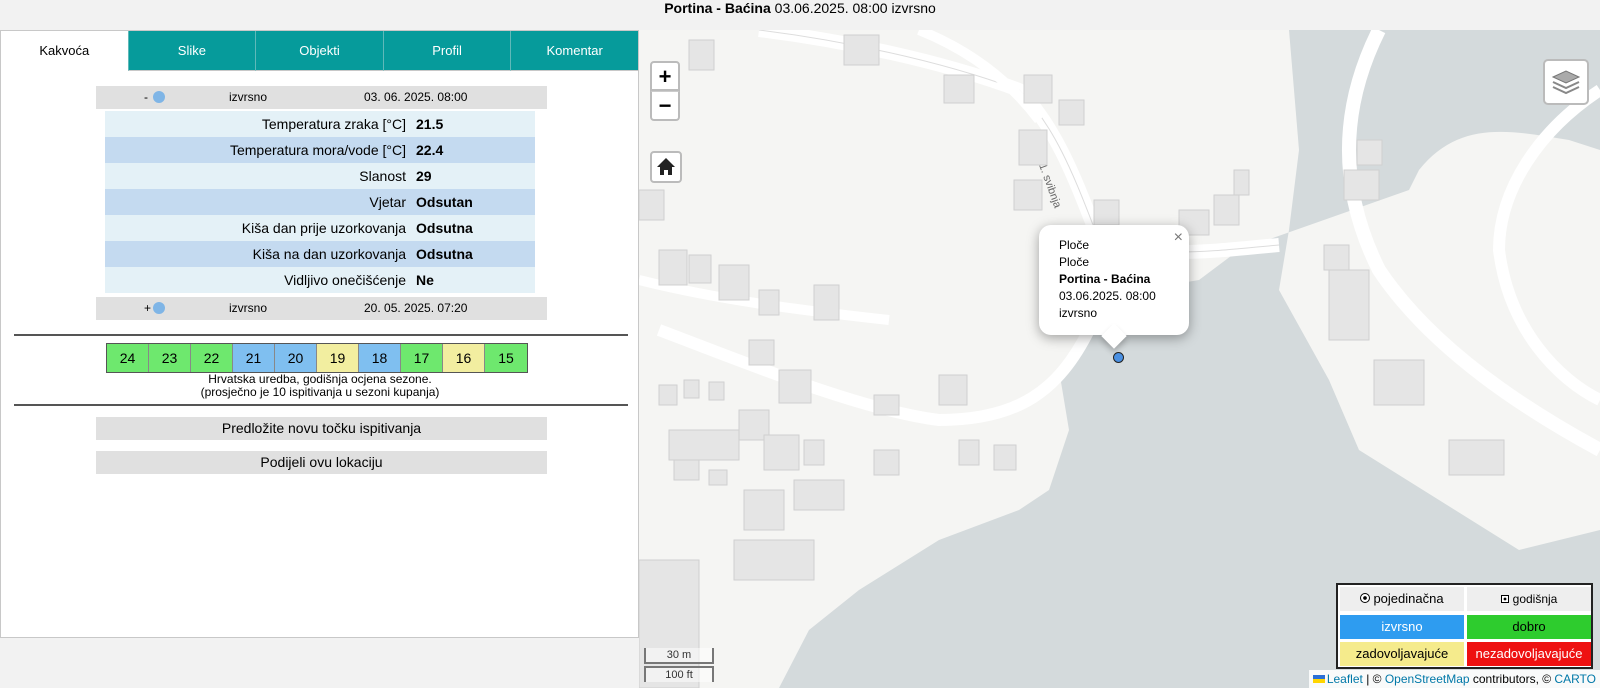 The height and width of the screenshot is (688, 1600). I want to click on year-grade-cell: 21, so click(254, 358).